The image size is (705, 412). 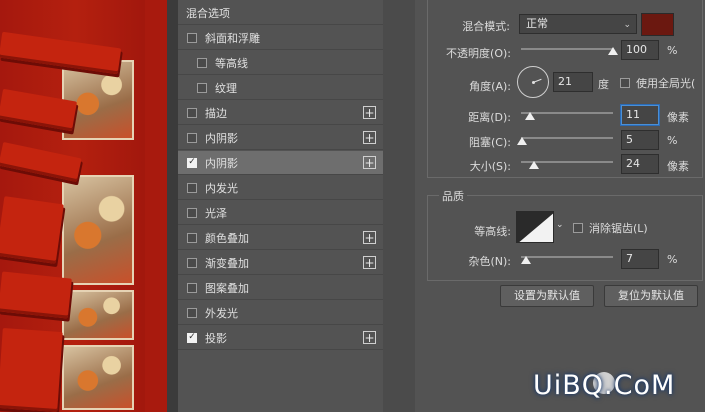 I want to click on style-item: 等高线, so click(x=280, y=63).